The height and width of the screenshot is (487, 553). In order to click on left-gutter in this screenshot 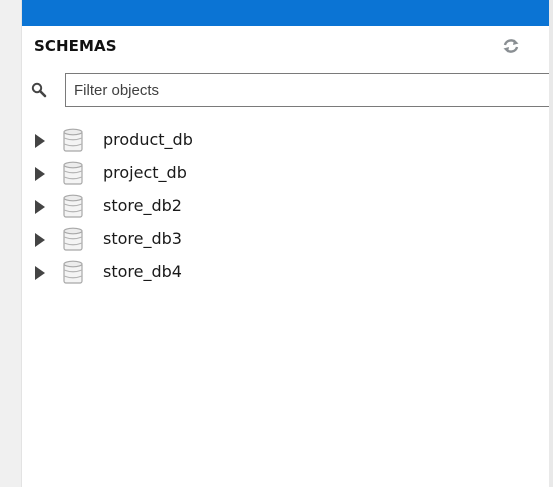, I will do `click(10, 243)`.